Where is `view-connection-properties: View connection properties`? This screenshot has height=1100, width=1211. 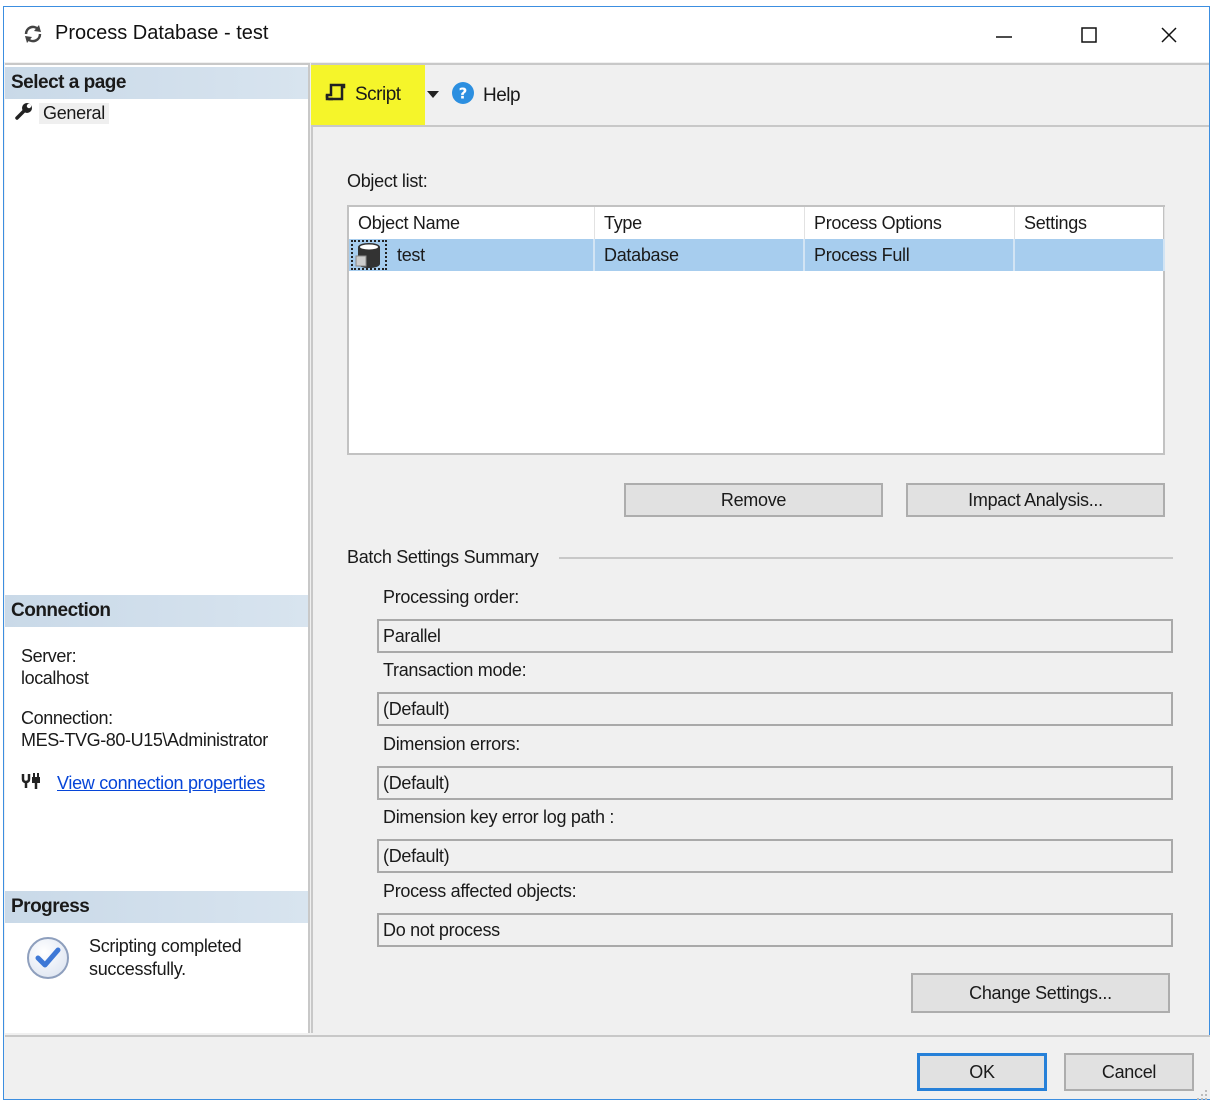
view-connection-properties: View connection properties is located at coordinates (143, 783).